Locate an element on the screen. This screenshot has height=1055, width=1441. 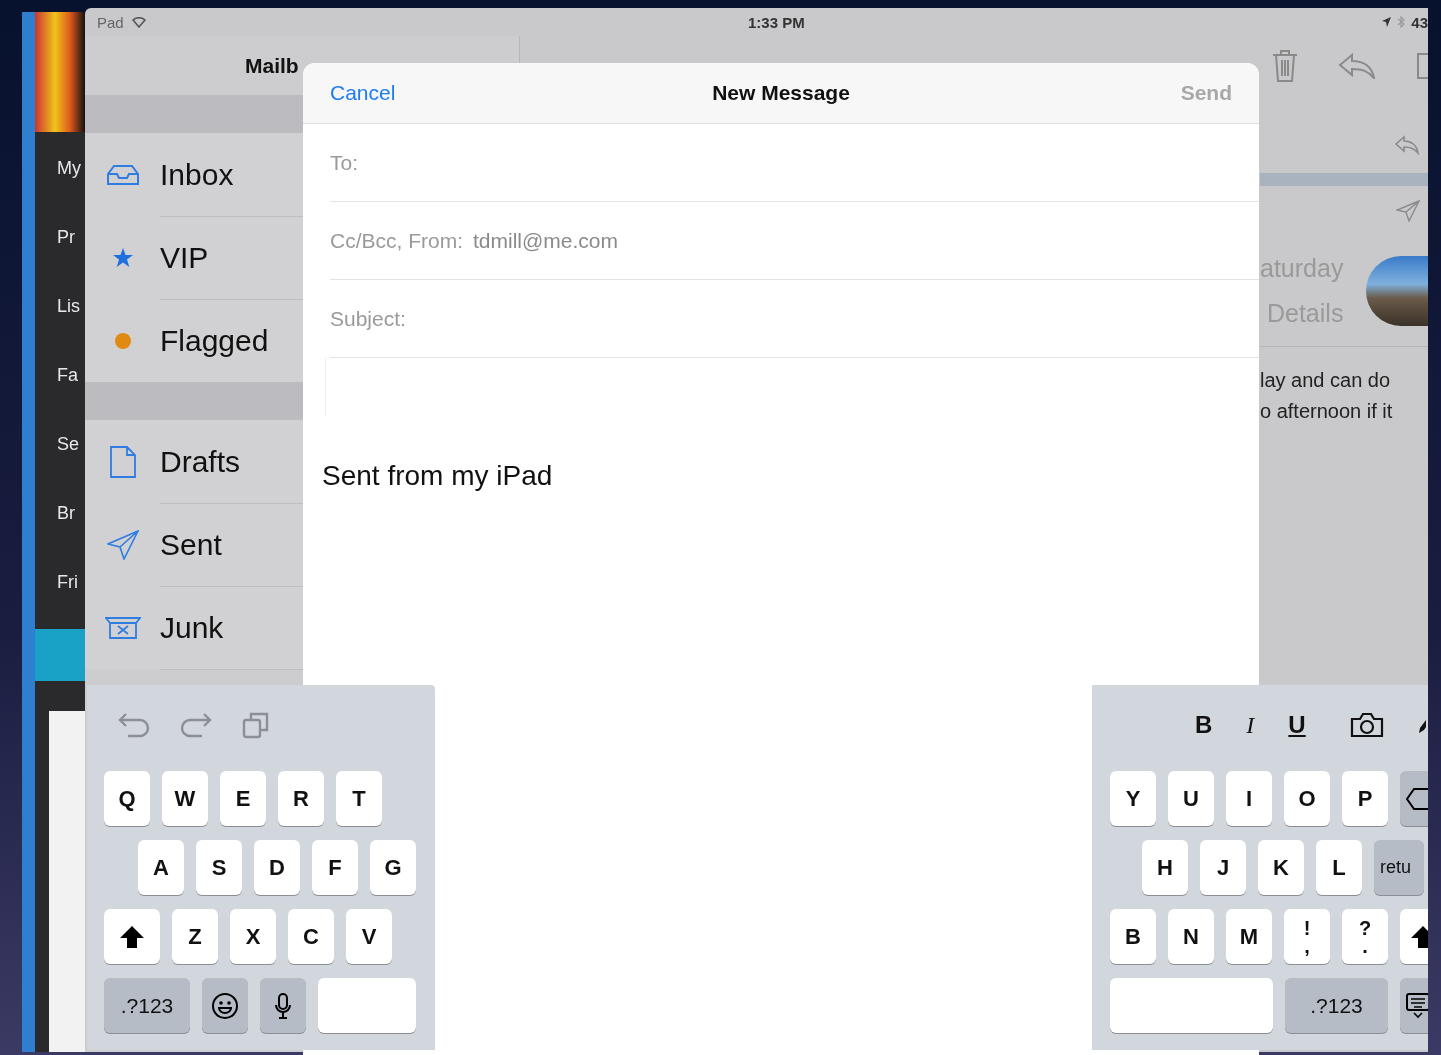
copy-icon is located at coordinates (256, 725).